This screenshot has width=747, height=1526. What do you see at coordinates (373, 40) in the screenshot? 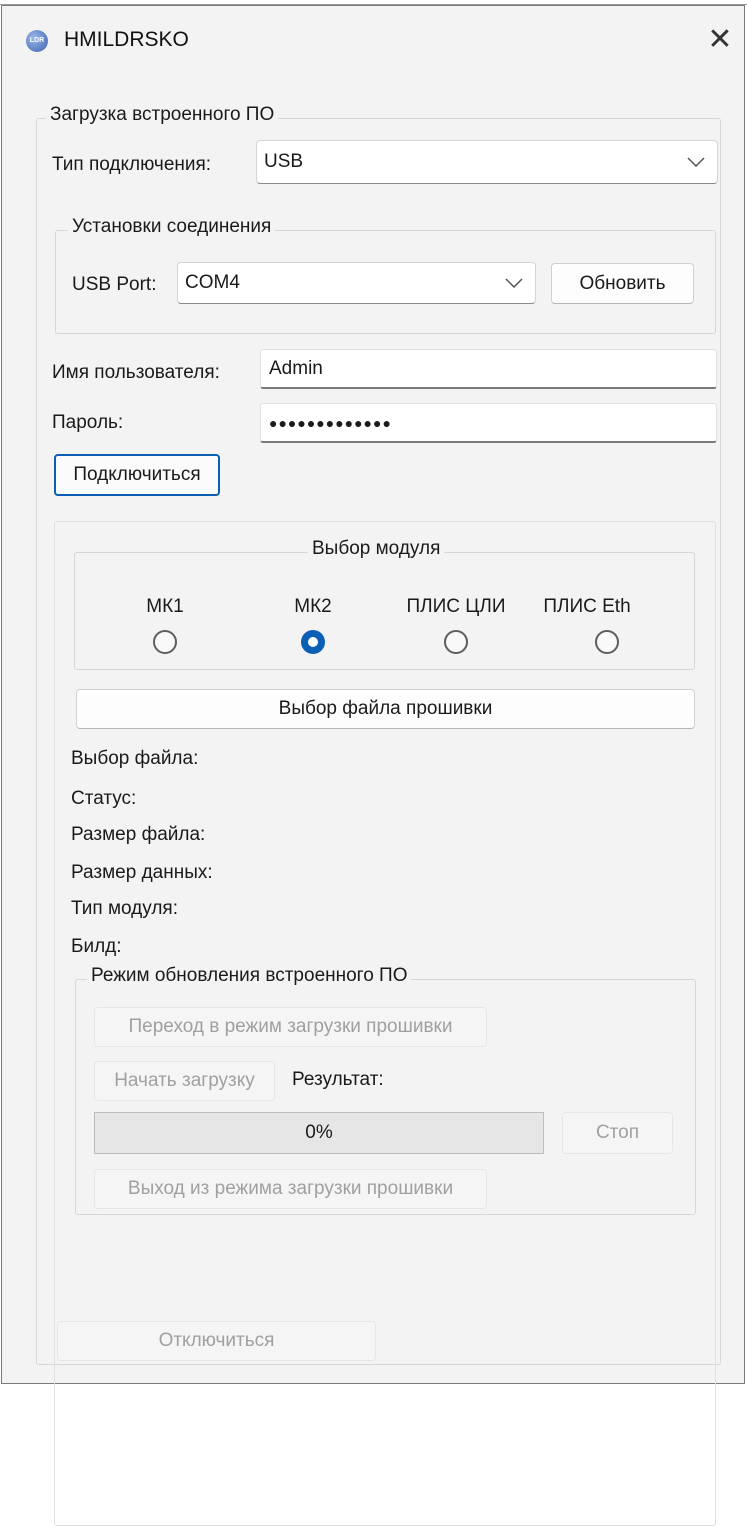
I see `title-bar: LDR HMILDRSKO ✕` at bounding box center [373, 40].